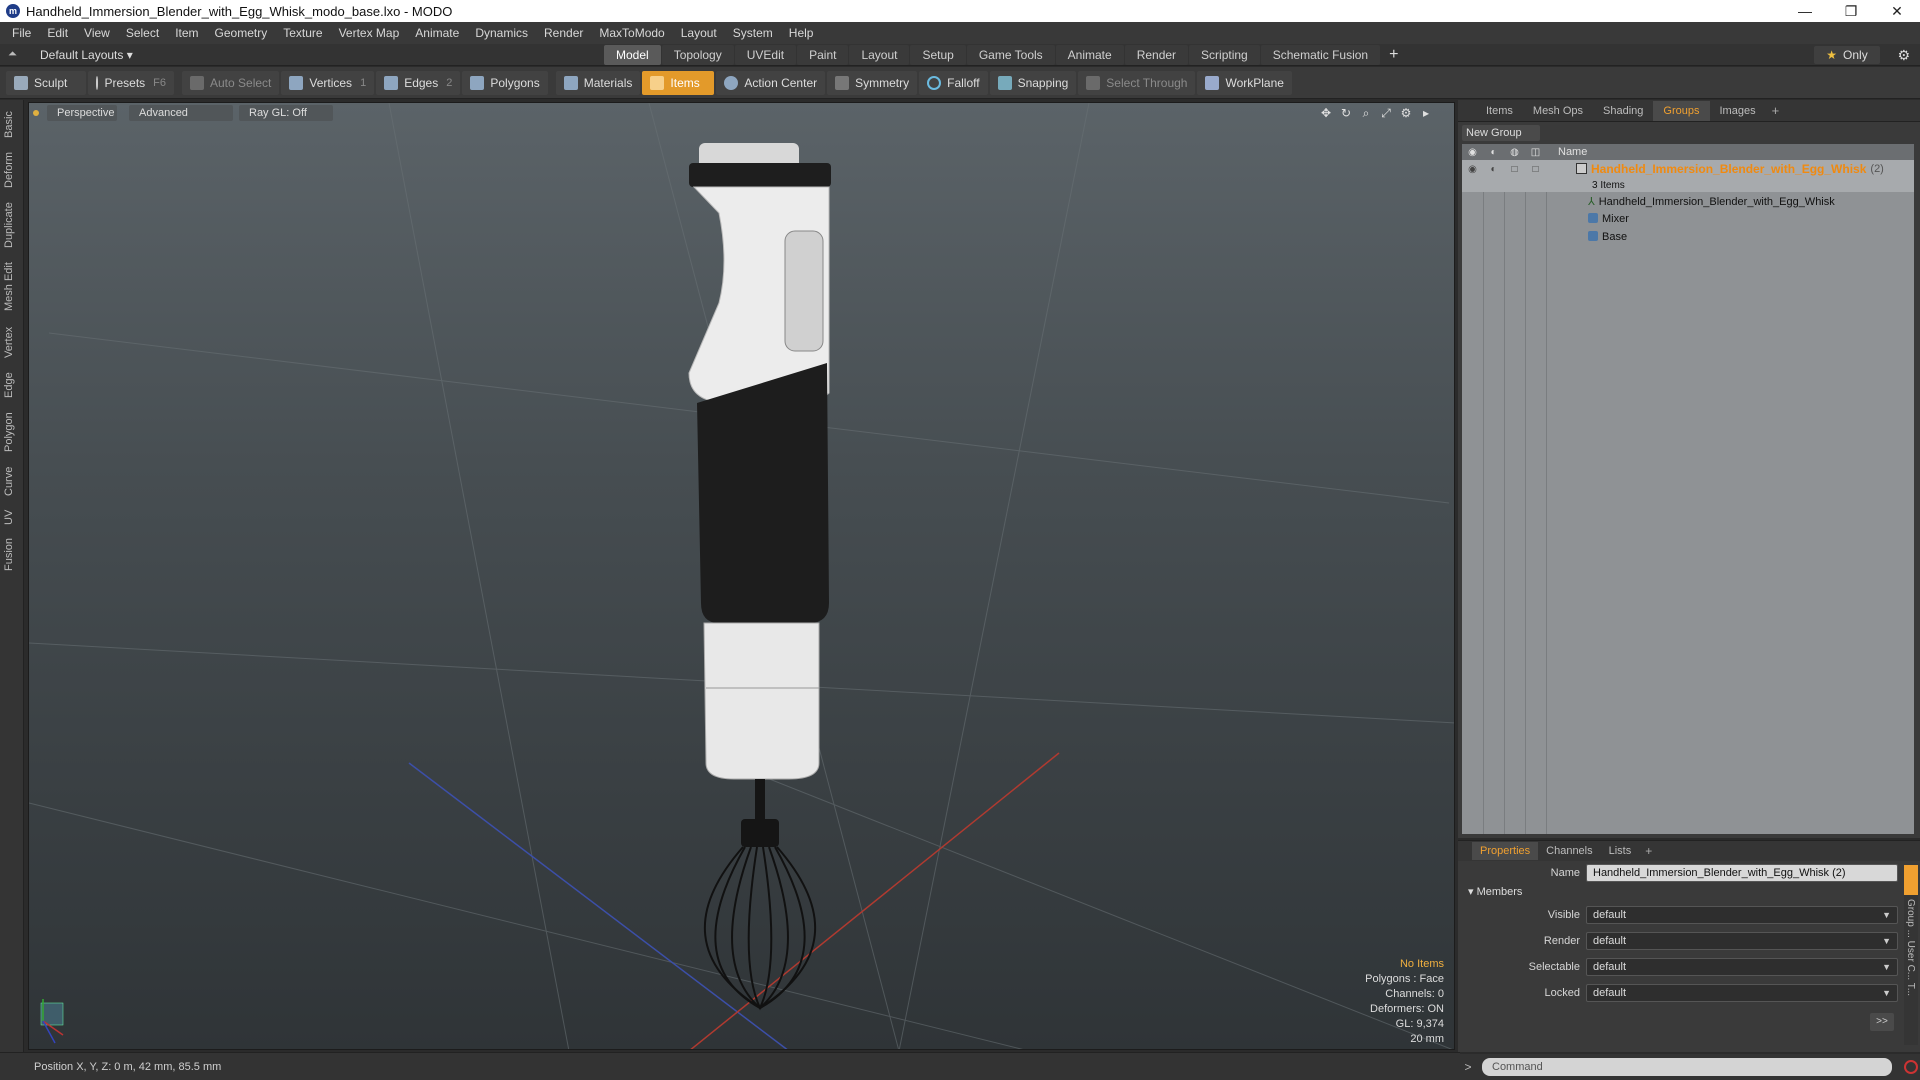  Describe the element at coordinates (12, 385) in the screenshot. I see `tab-edge: Edge` at that location.